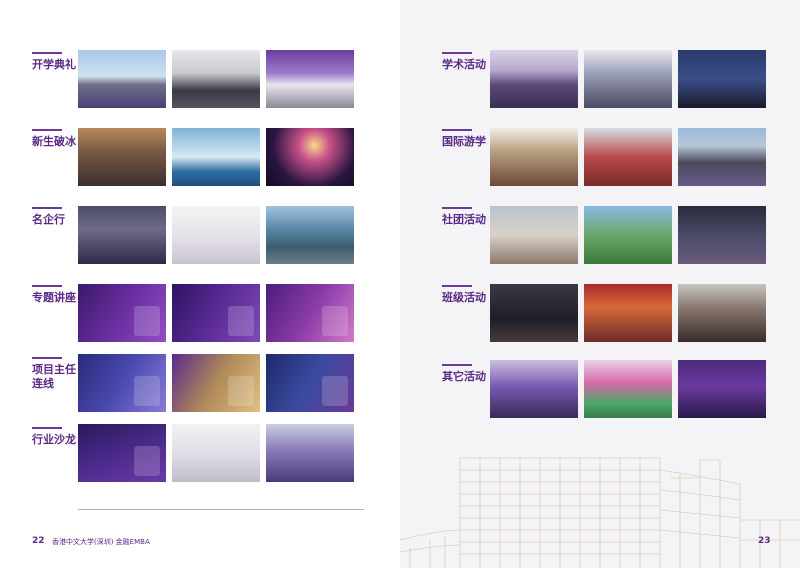 This screenshot has height=568, width=800. Describe the element at coordinates (54, 61) in the screenshot. I see `category-label-opening-ceremony: 开学典礼` at that location.